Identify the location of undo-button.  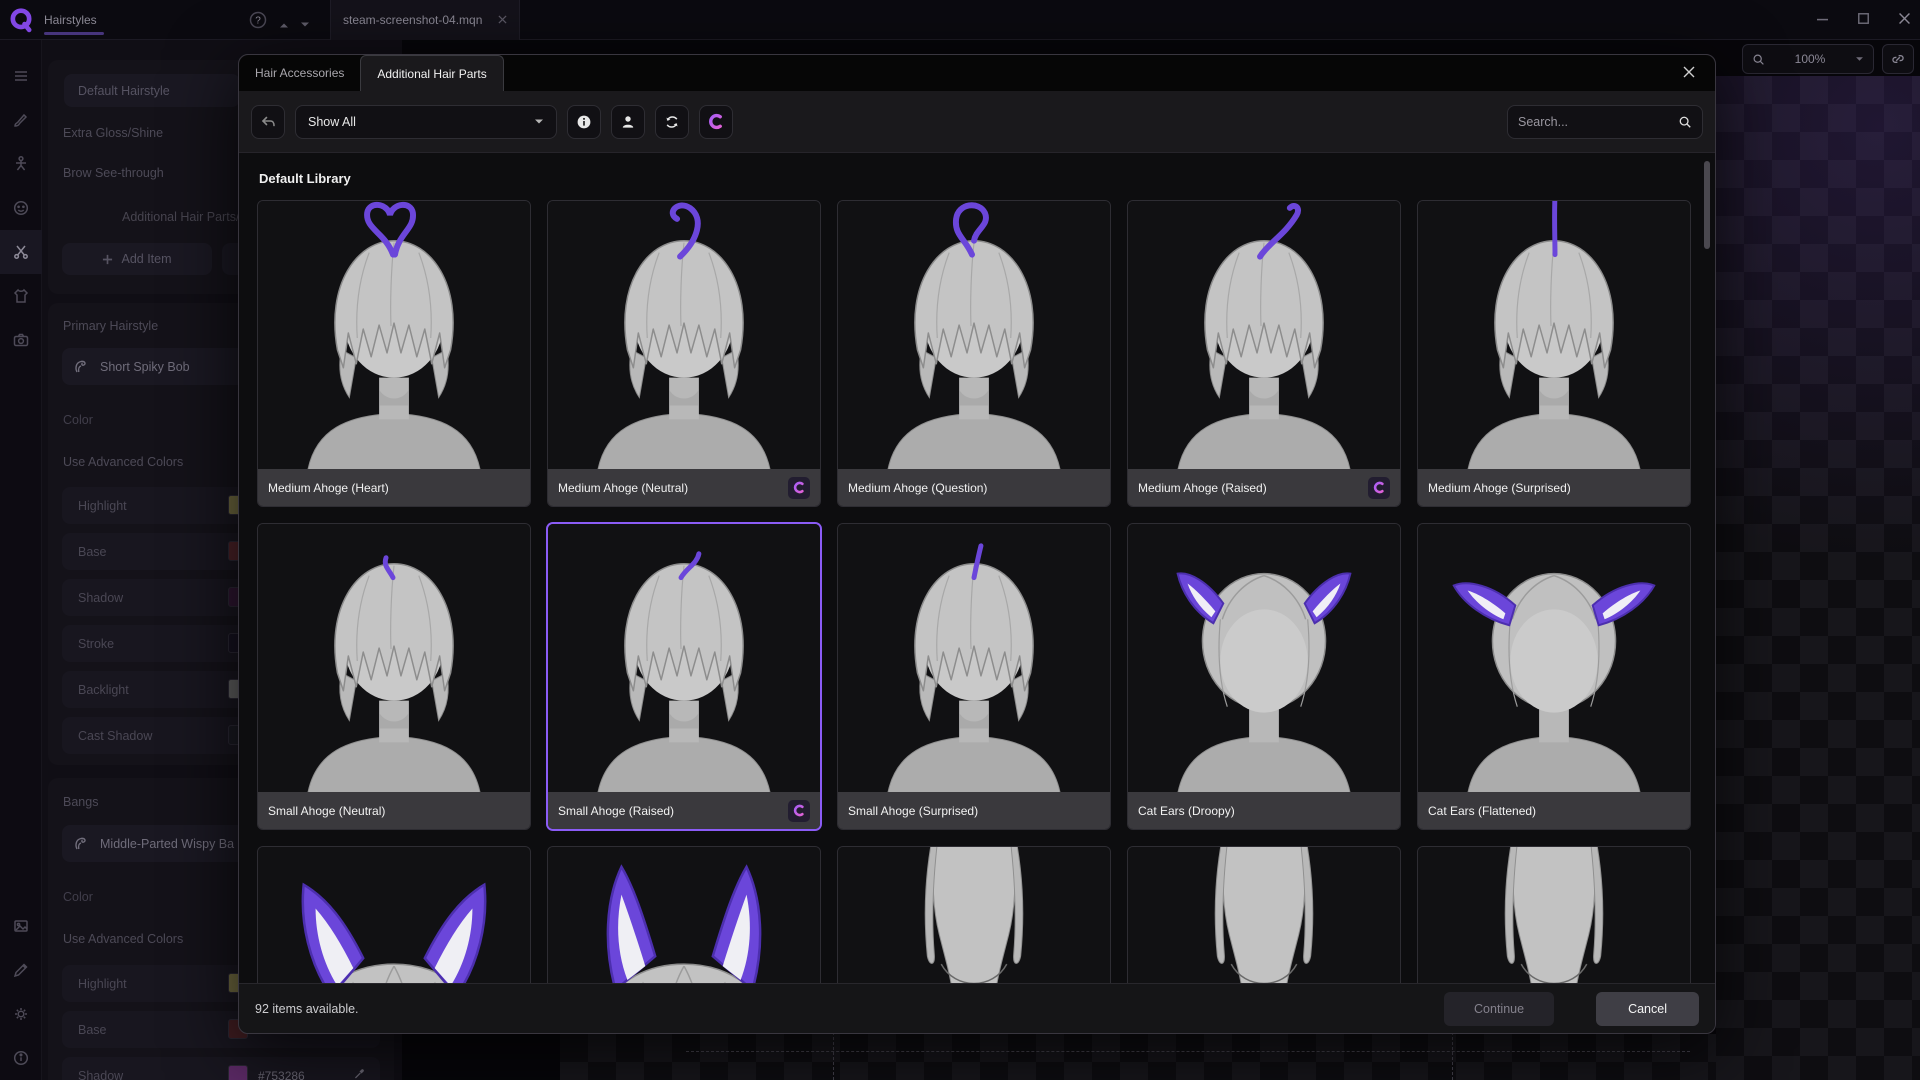
(268, 121).